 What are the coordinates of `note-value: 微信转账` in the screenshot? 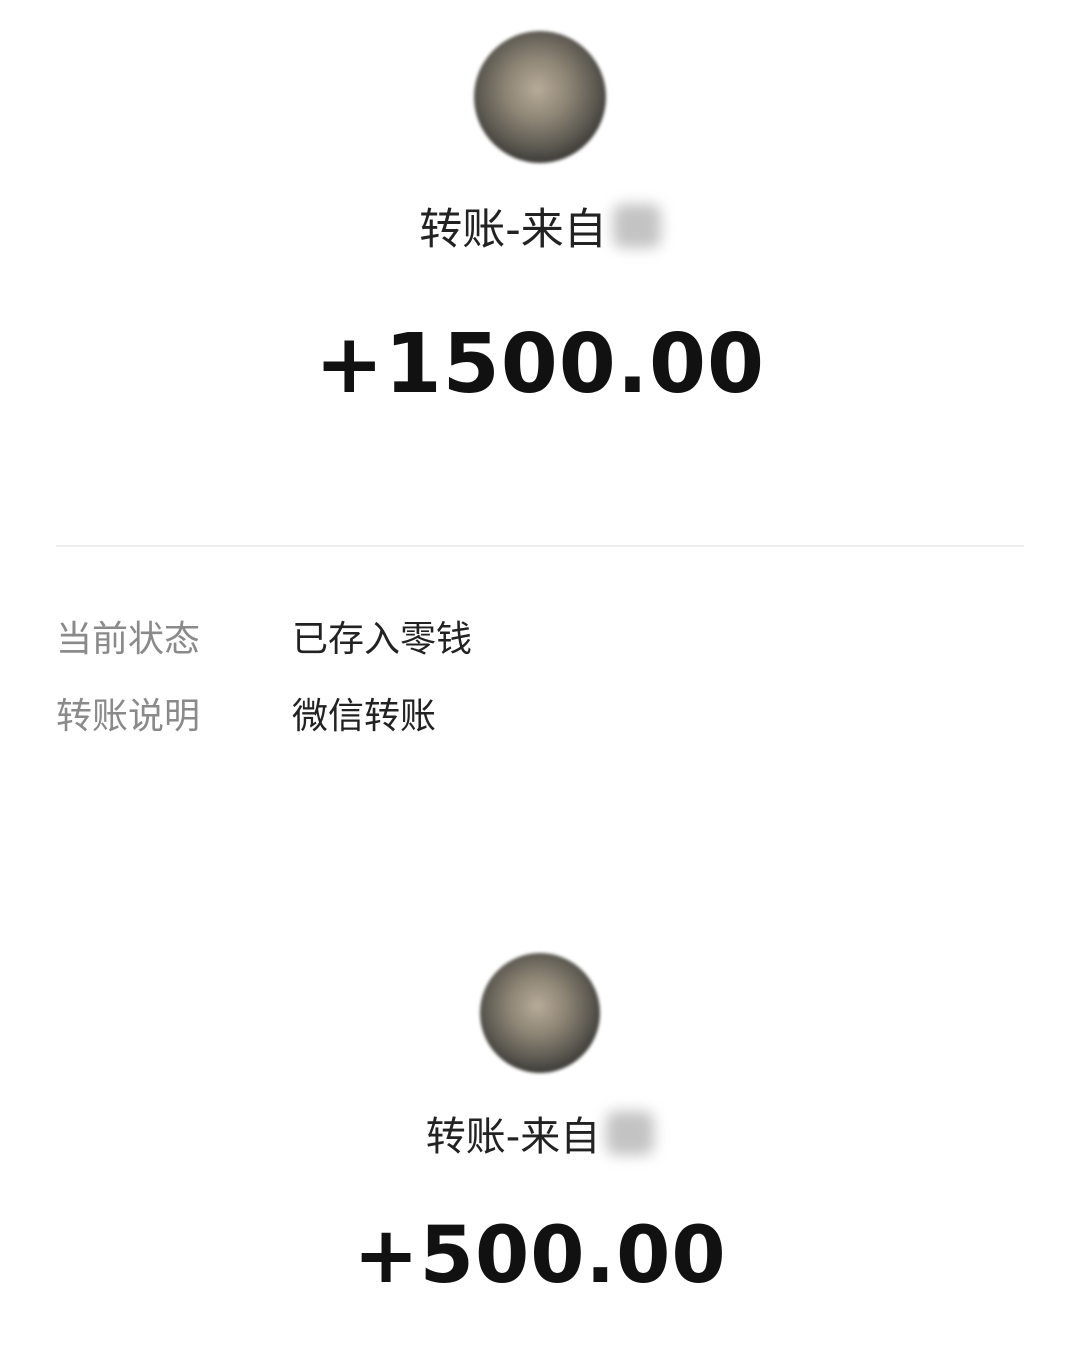 It's located at (364, 716).